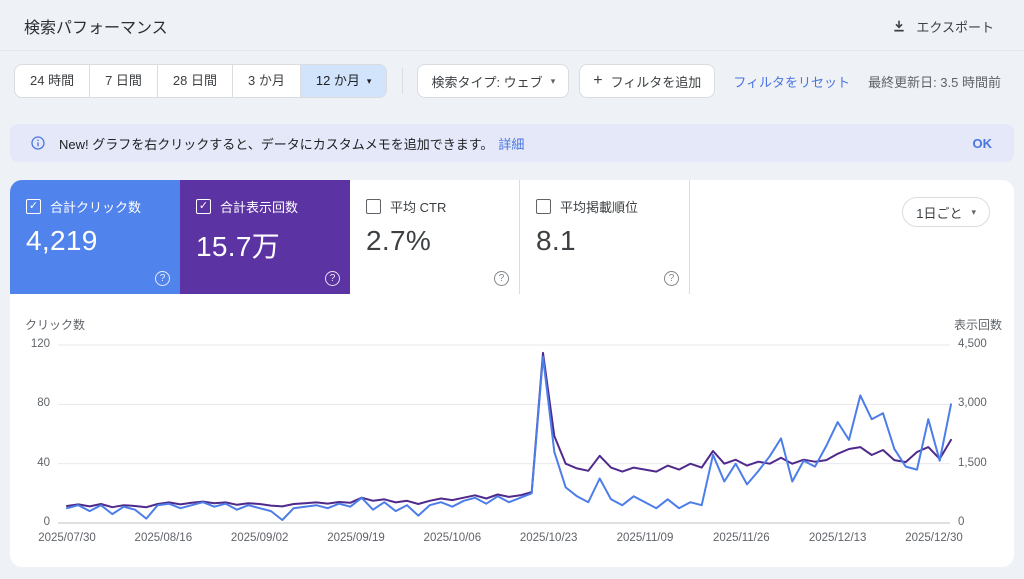  Describe the element at coordinates (403, 81) in the screenshot. I see `toolbar-divider` at that location.